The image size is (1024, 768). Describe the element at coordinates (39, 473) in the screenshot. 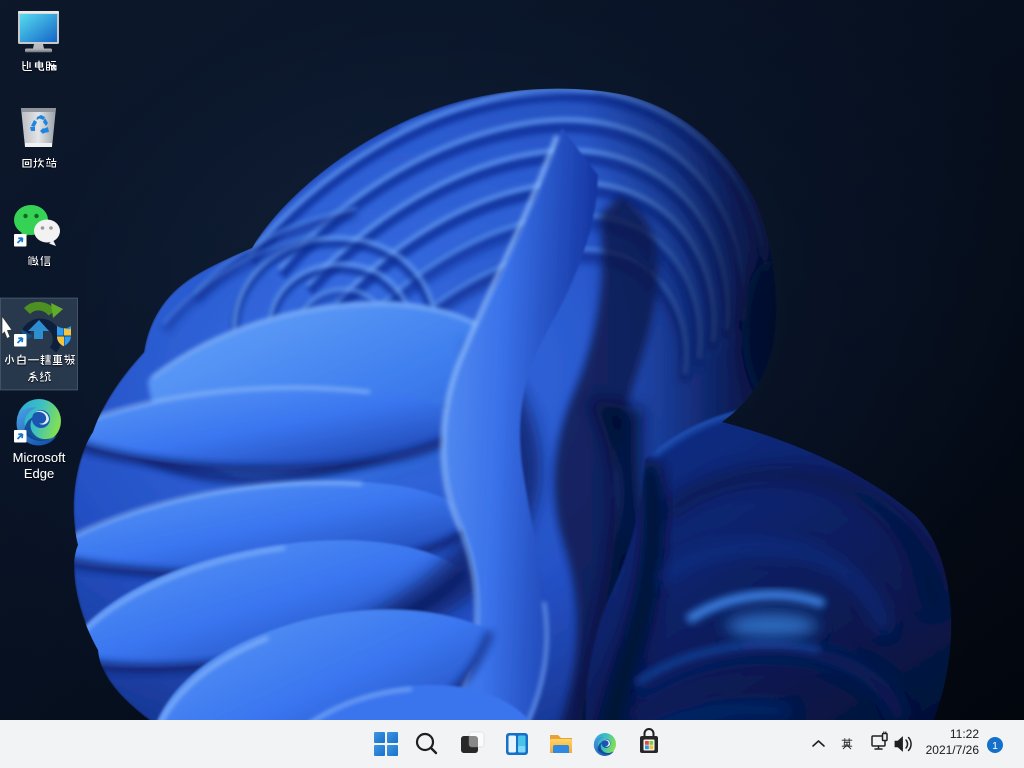

I see `svg-text: Edge` at that location.